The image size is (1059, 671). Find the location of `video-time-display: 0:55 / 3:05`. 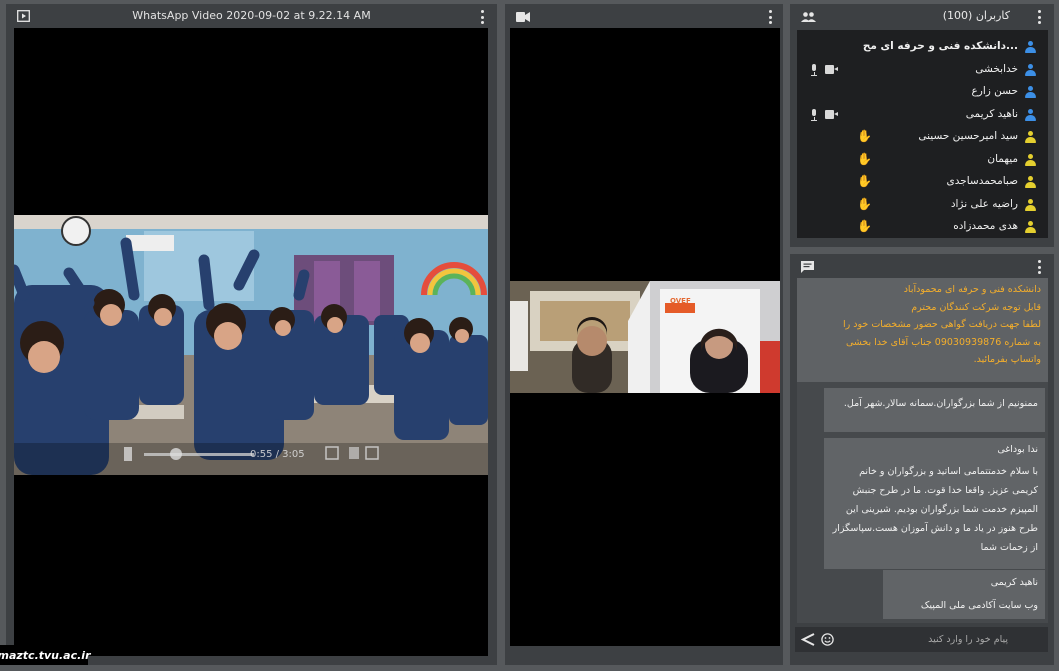

video-time-display: 0:55 / 3:05 is located at coordinates (277, 454).